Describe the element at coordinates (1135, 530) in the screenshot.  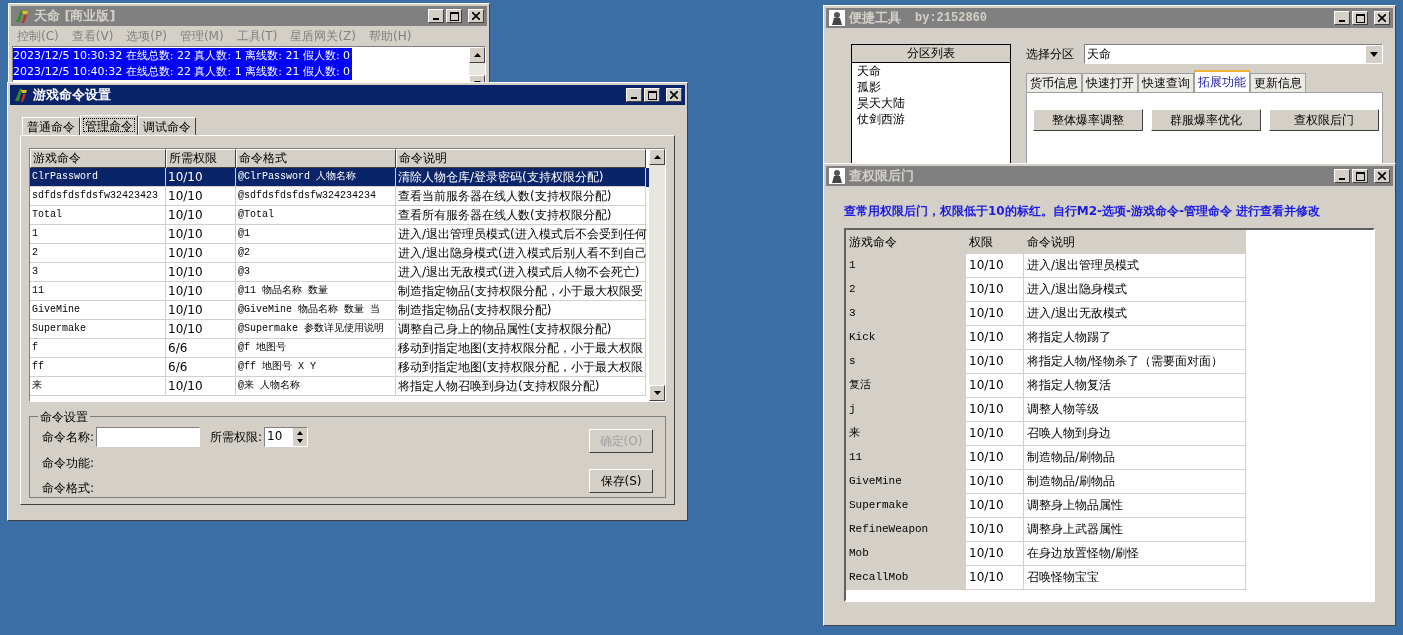
I see `table-cell: 调整身上武器属性` at that location.